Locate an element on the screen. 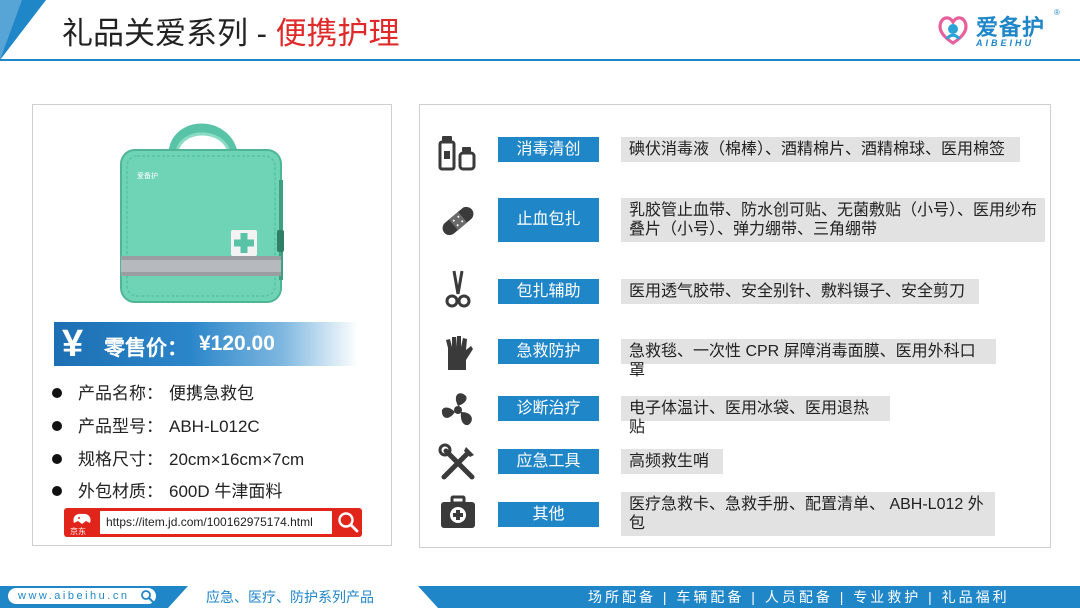 The image size is (1080, 608). price-value: ¥120.00 is located at coordinates (237, 343).